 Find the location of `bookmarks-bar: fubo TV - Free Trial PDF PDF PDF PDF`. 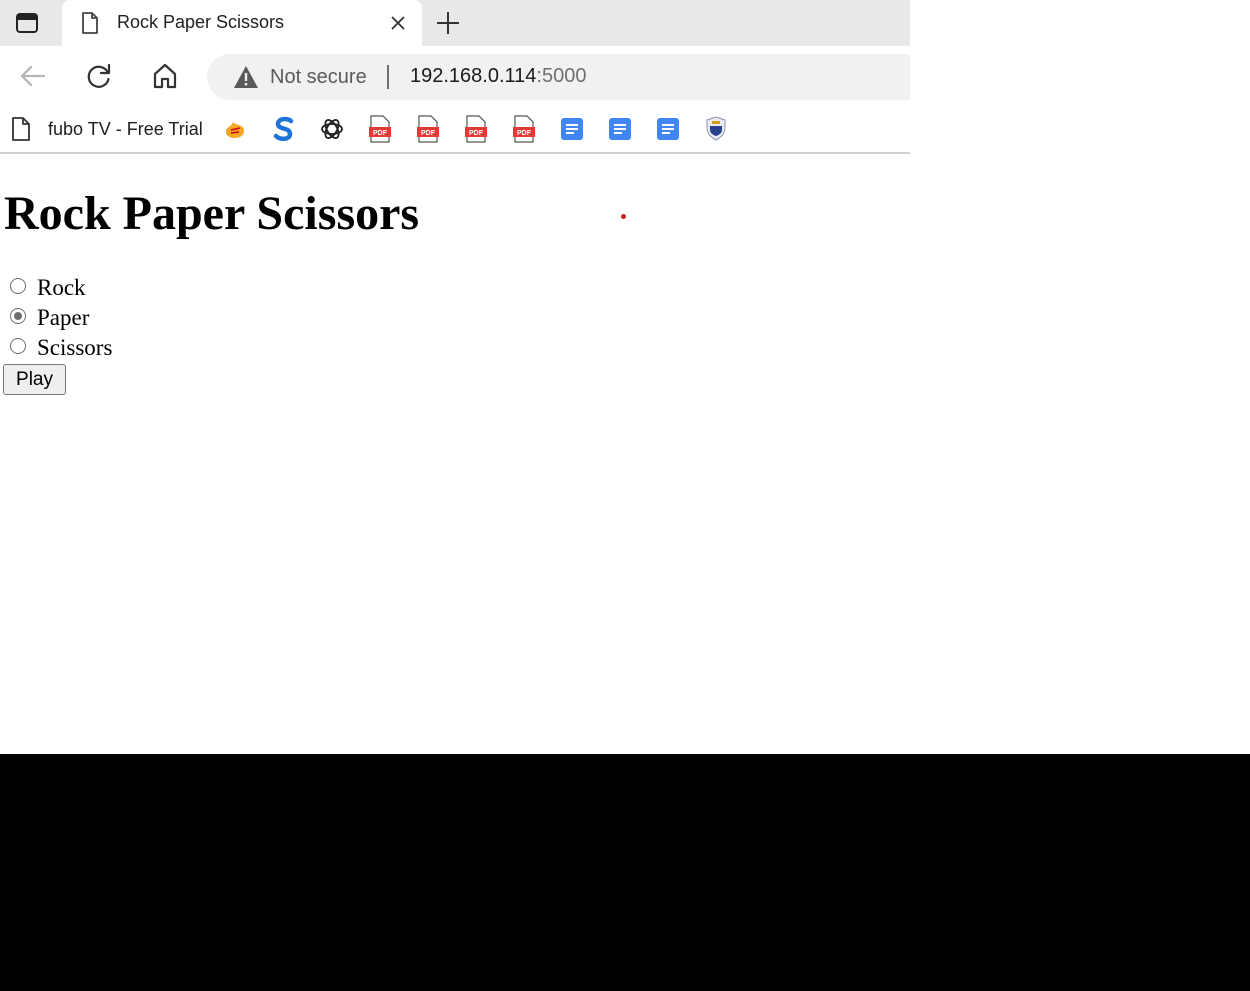

bookmarks-bar: fubo TV - Free Trial PDF PDF PDF PDF is located at coordinates (455, 130).